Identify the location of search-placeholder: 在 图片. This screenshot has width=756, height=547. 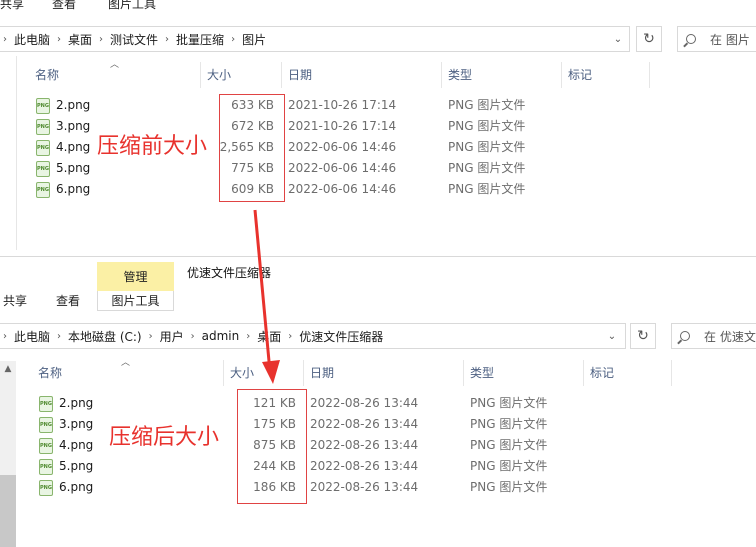
(730, 39).